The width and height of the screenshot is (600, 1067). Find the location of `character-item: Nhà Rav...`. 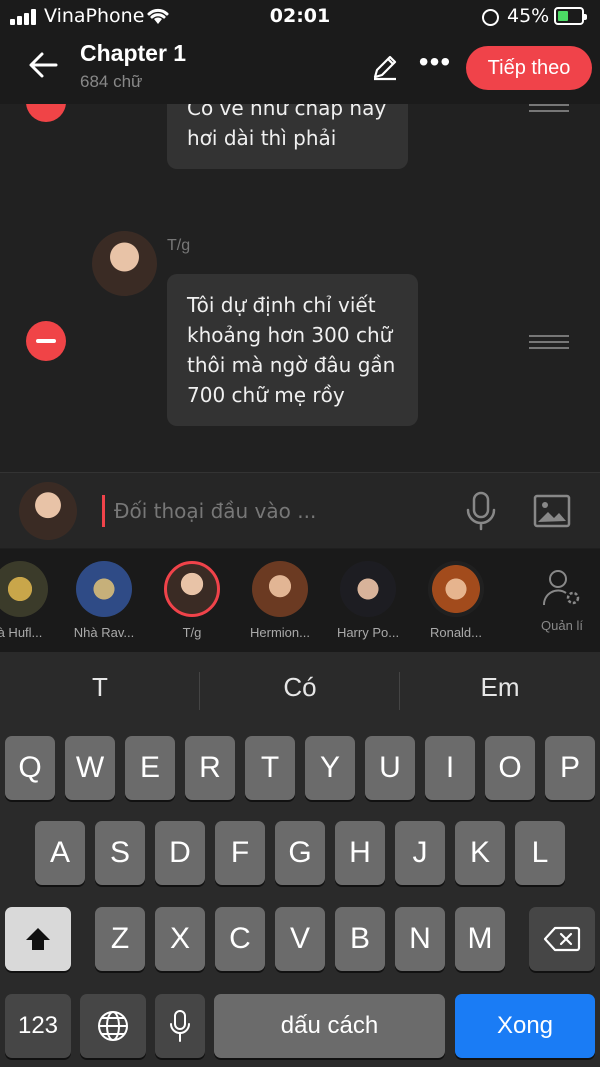

character-item: Nhà Rav... is located at coordinates (104, 600).